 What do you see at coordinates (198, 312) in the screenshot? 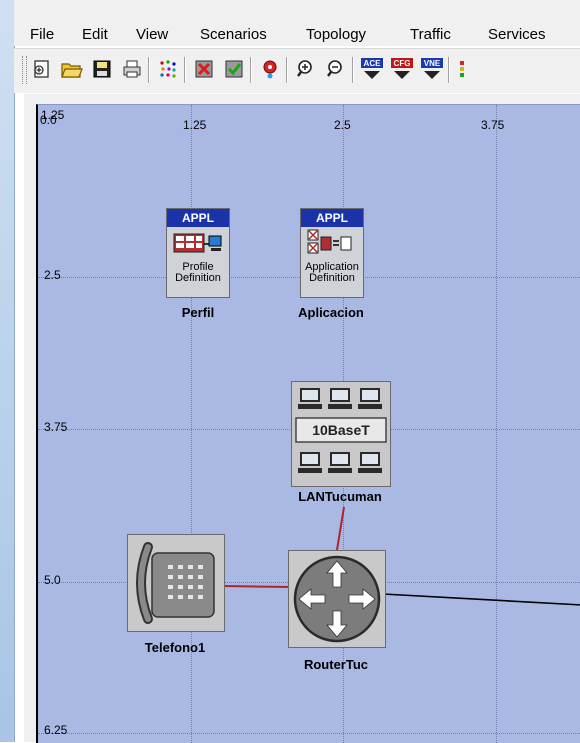
I see `node-label-perfil: Perfil` at bounding box center [198, 312].